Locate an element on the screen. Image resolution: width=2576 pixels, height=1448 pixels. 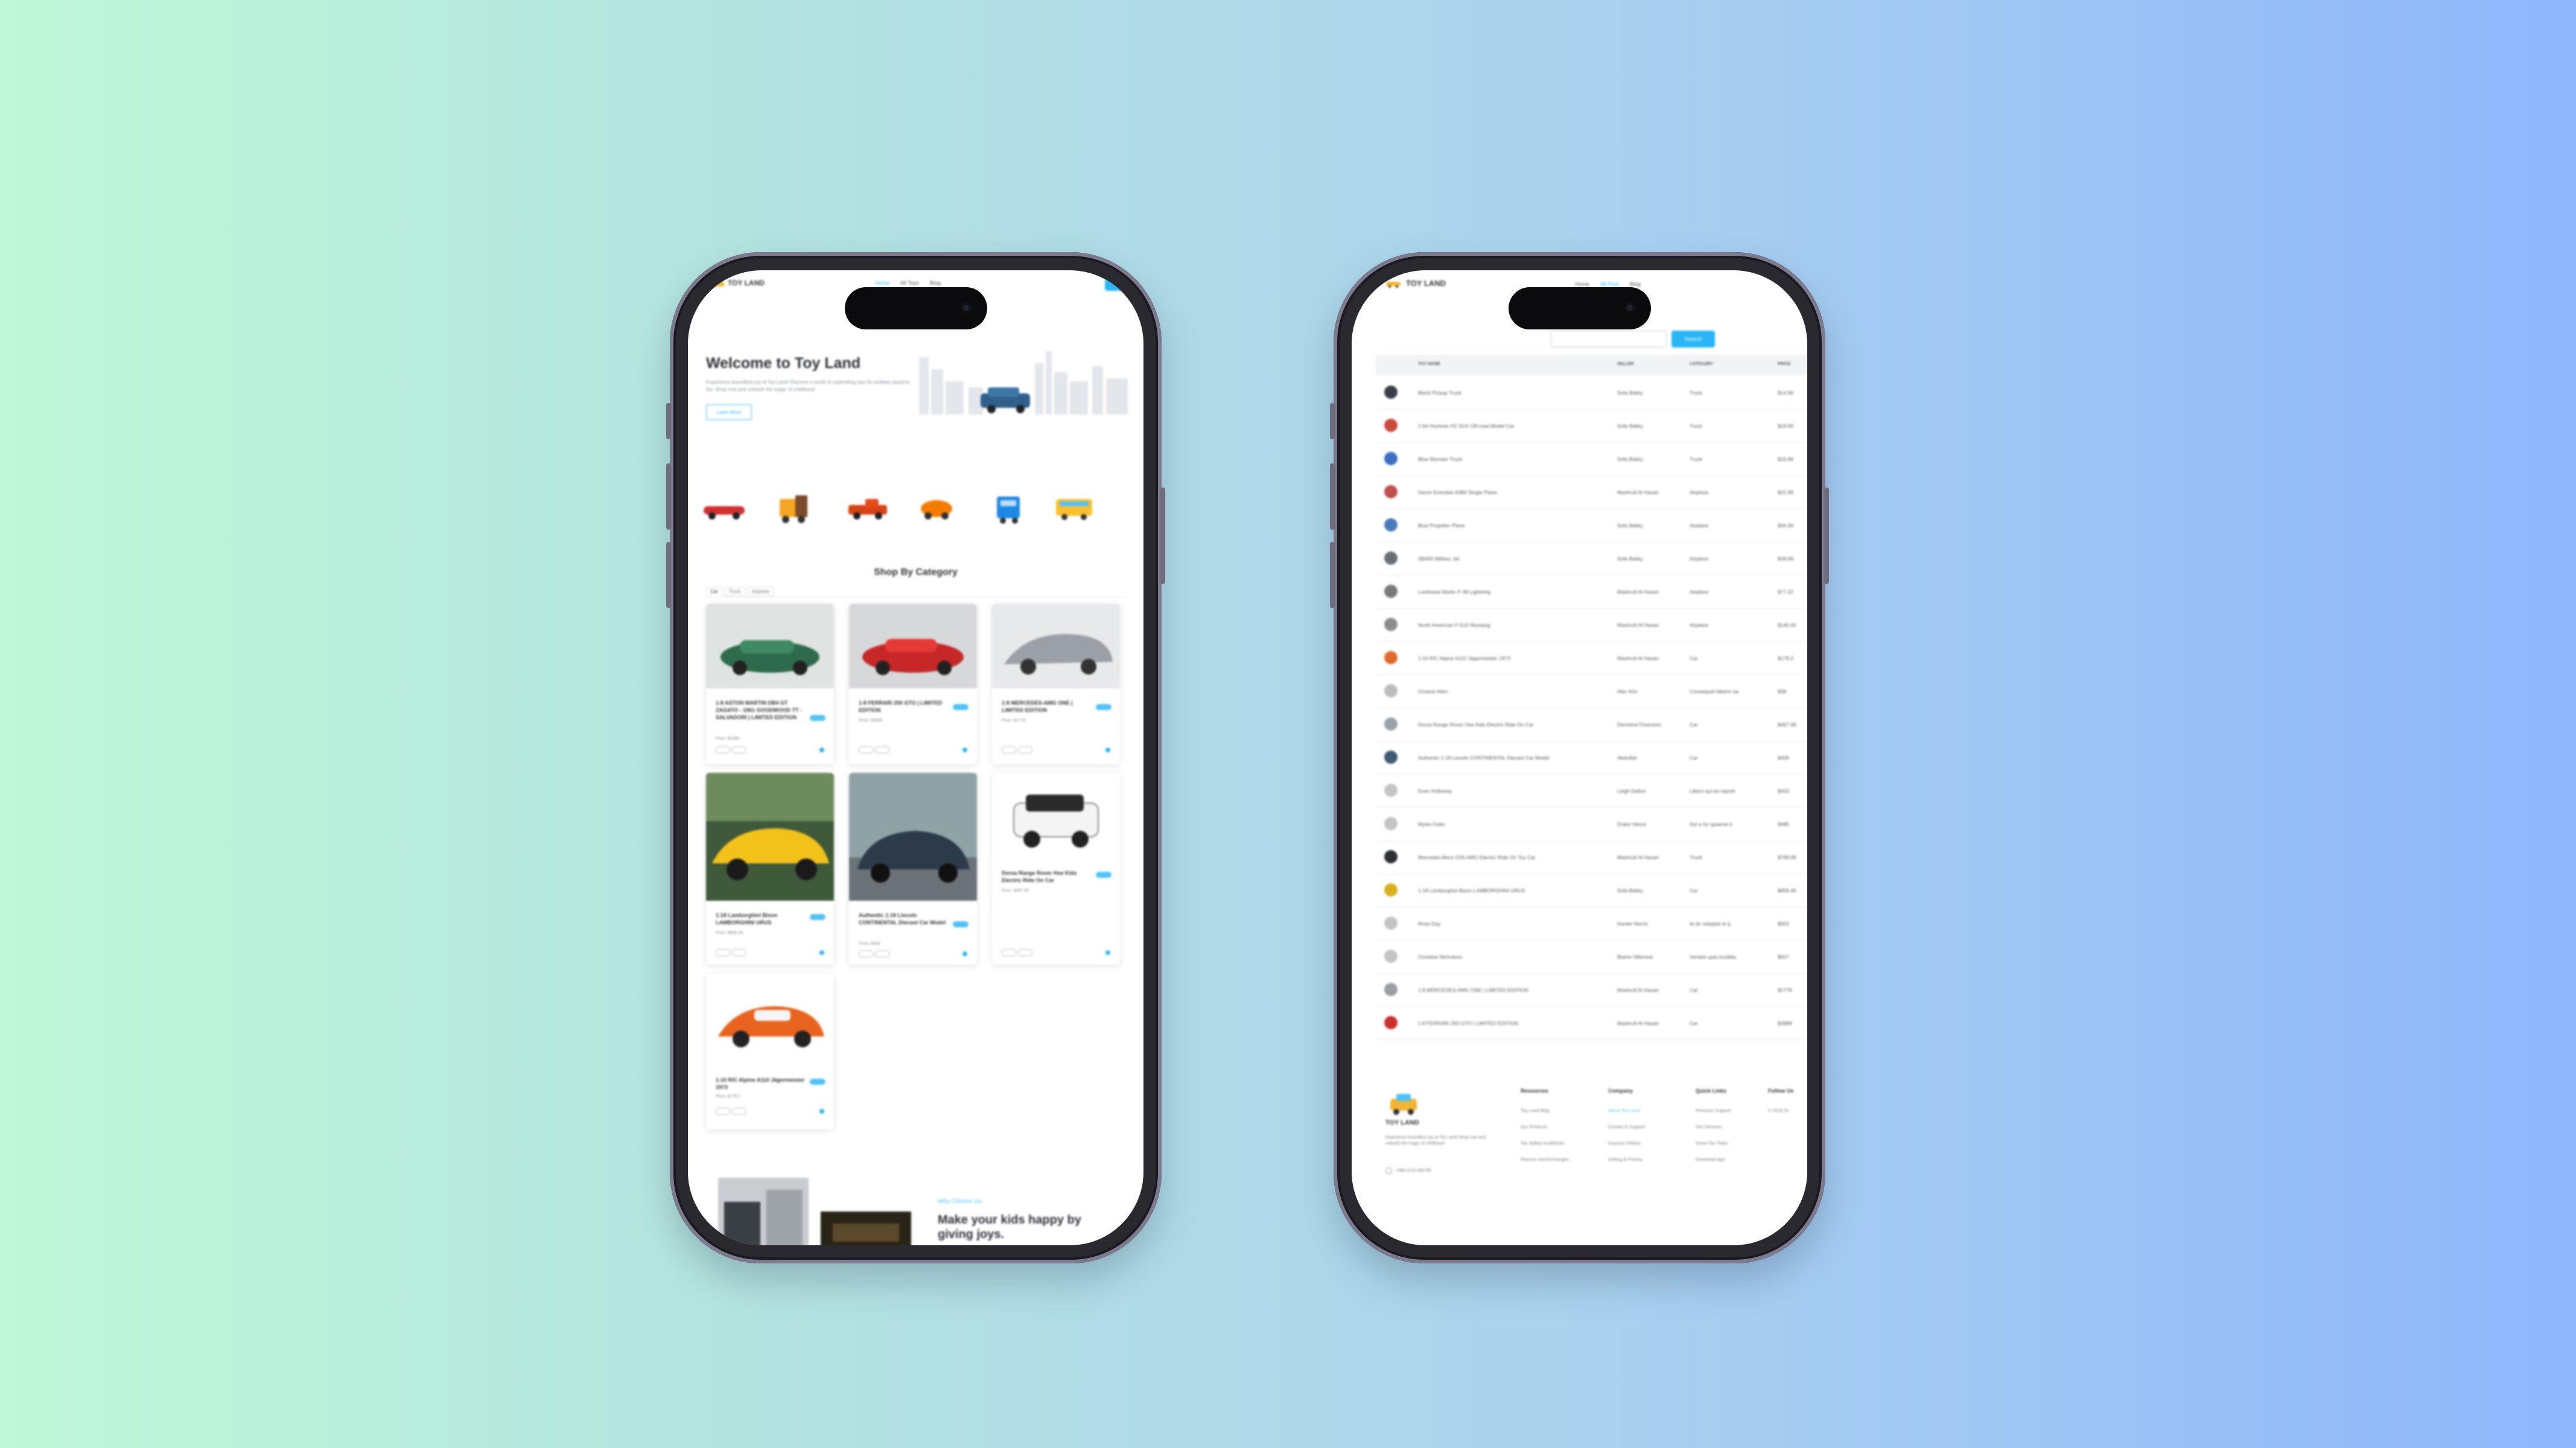
category-cell: Airplane is located at coordinates (1699, 525).